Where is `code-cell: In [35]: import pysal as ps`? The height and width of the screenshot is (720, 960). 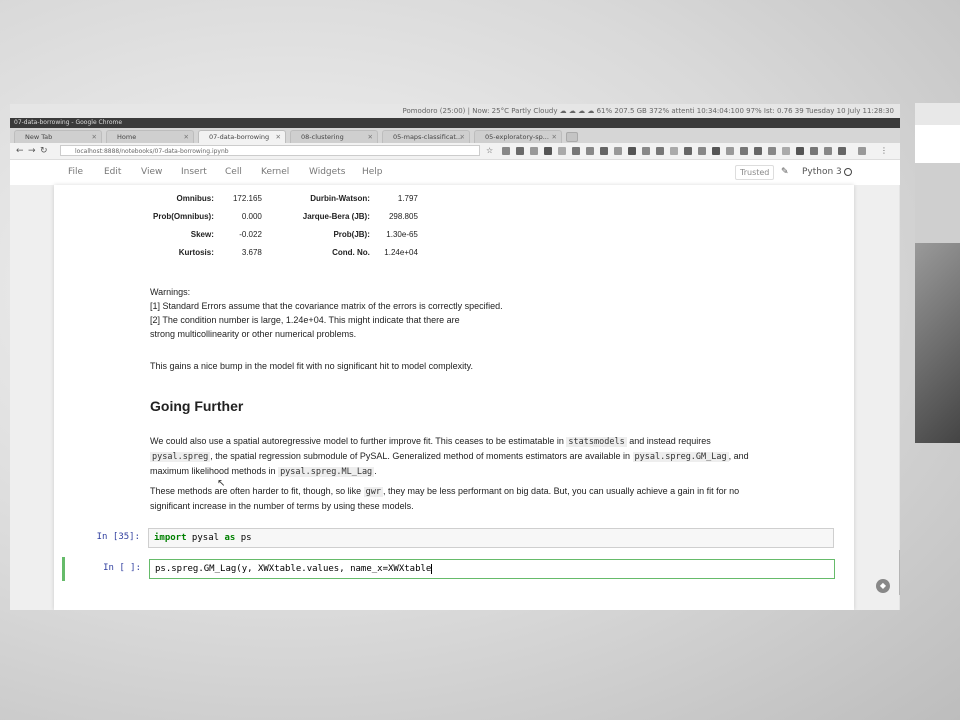
code-cell: In [35]: import pysal as ps is located at coordinates (451, 538).